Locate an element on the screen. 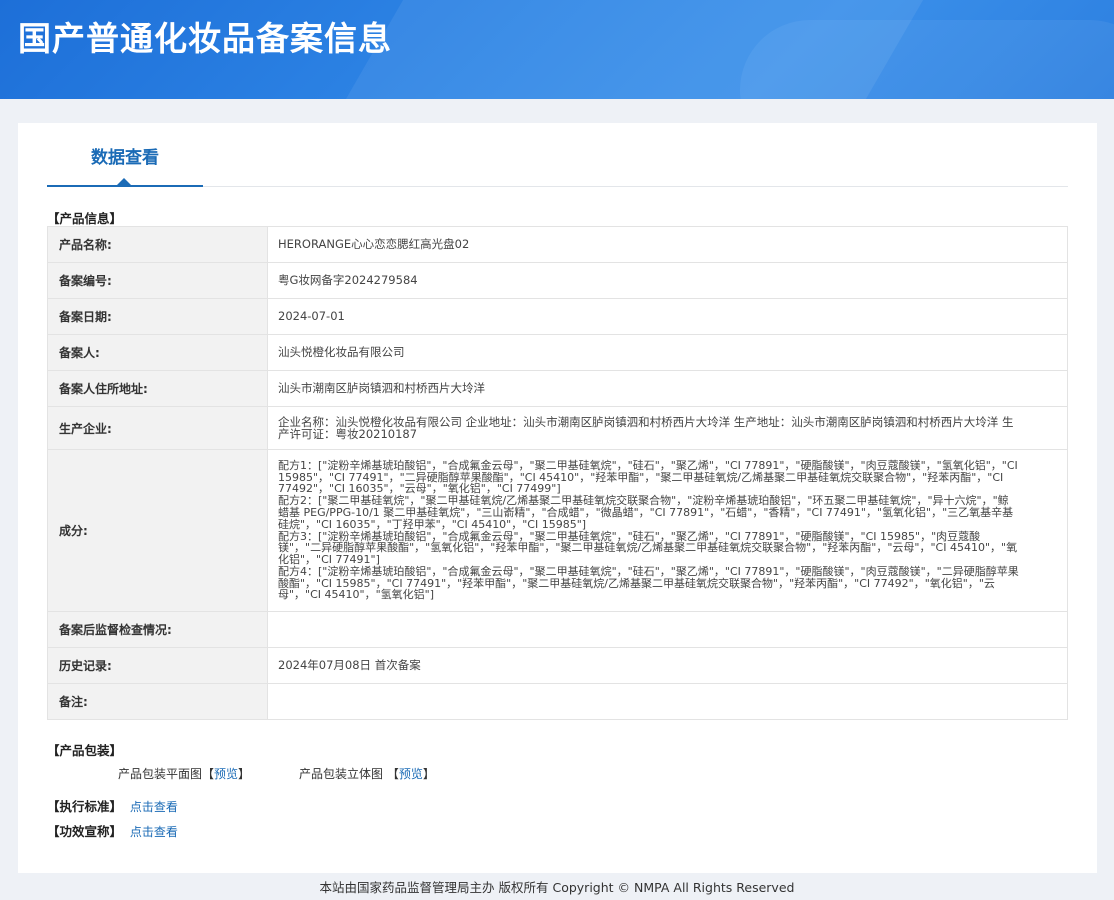  tab-bar: 数据查看 is located at coordinates (557, 155).